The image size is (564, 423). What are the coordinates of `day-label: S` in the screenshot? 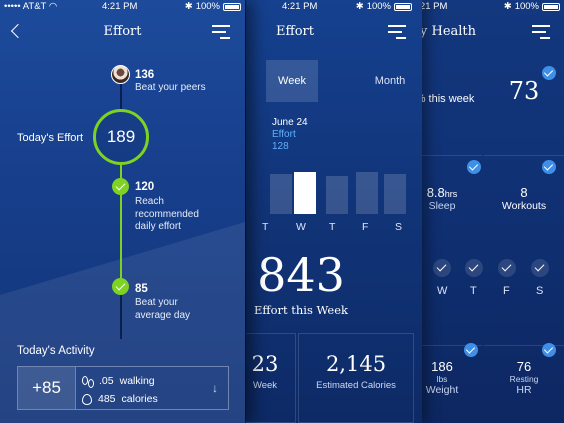 It's located at (540, 291).